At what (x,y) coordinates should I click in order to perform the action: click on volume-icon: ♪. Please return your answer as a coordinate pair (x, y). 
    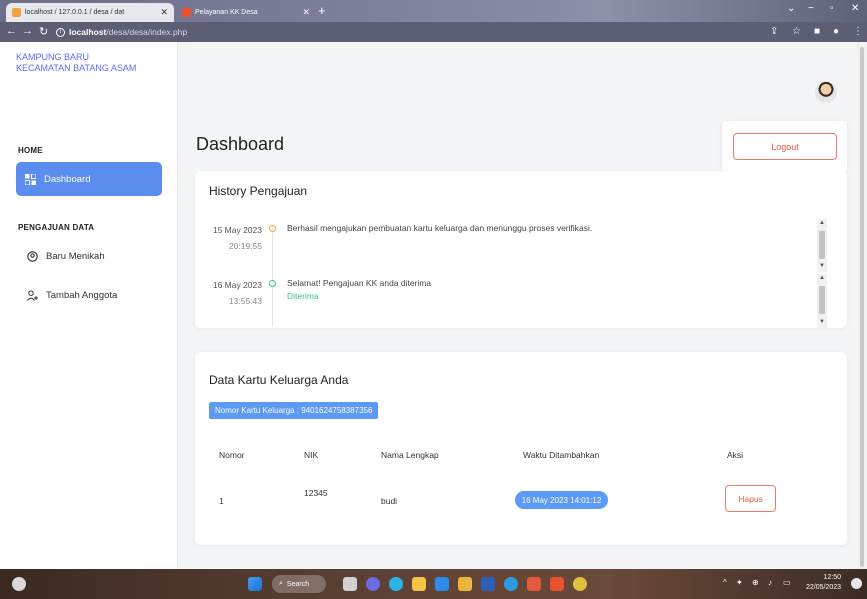
    Looking at the image, I should click on (770, 582).